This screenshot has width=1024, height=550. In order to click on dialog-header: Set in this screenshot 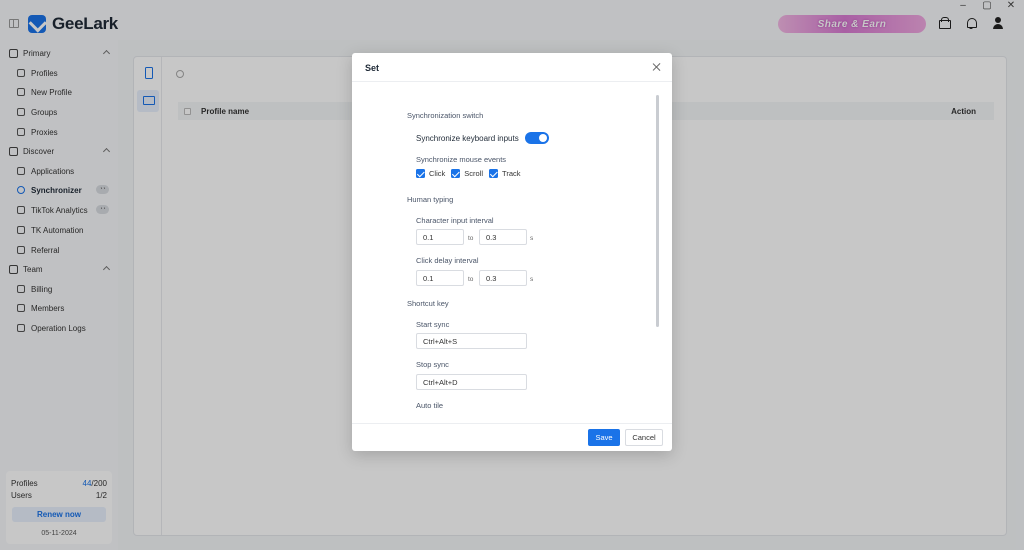, I will do `click(512, 67)`.